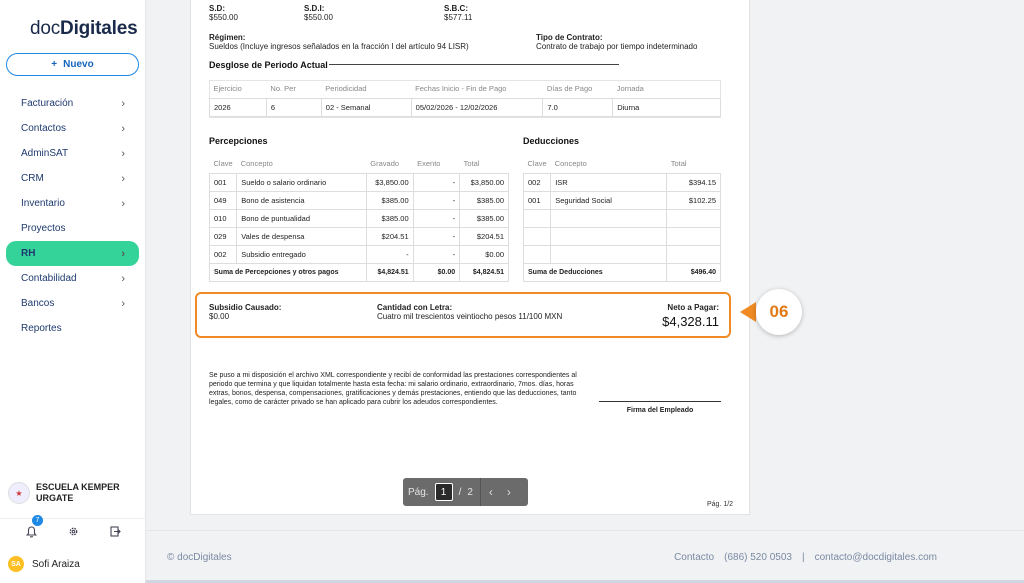 The image size is (1024, 583). Describe the element at coordinates (301, 200) in the screenshot. I see `table-cell: Bono de asistencia` at that location.